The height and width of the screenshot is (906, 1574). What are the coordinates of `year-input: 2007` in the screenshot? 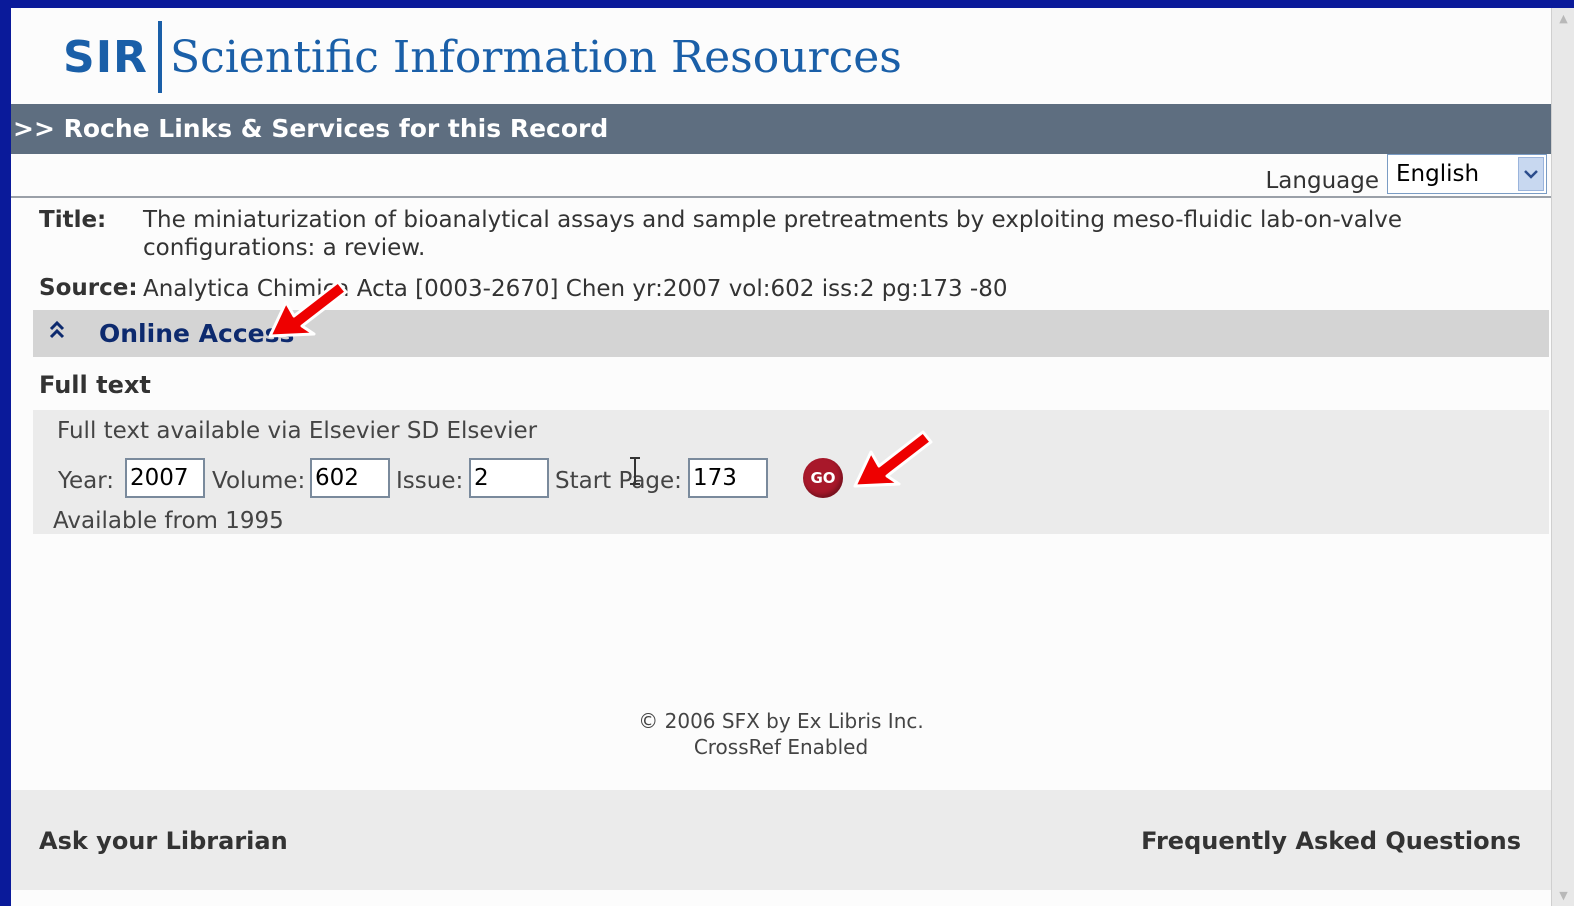 It's located at (165, 478).